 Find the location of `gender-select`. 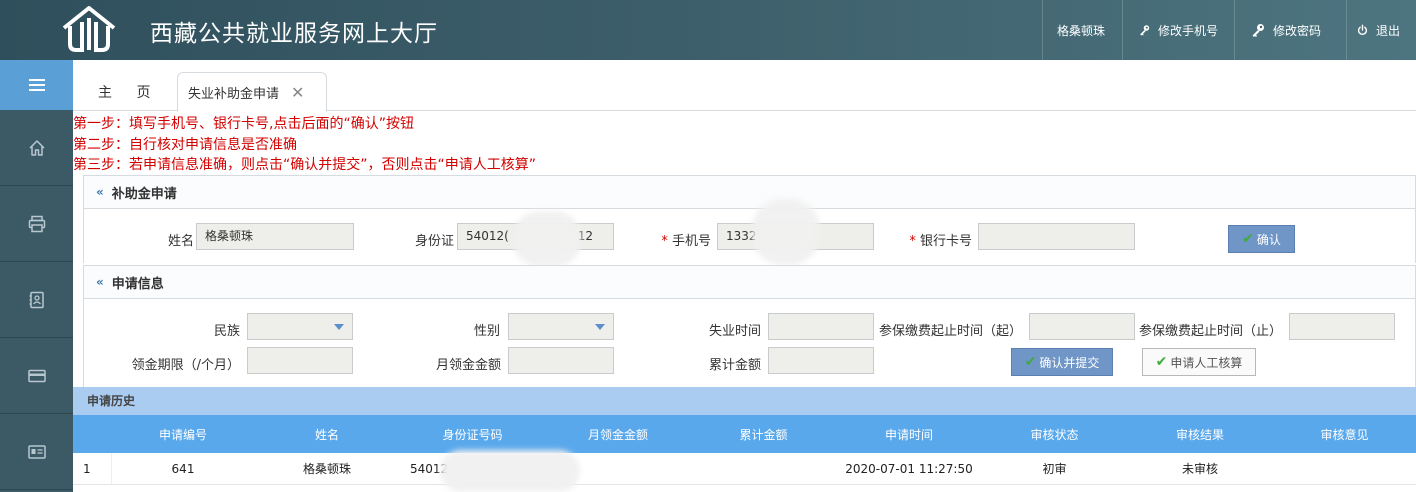

gender-select is located at coordinates (561, 326).